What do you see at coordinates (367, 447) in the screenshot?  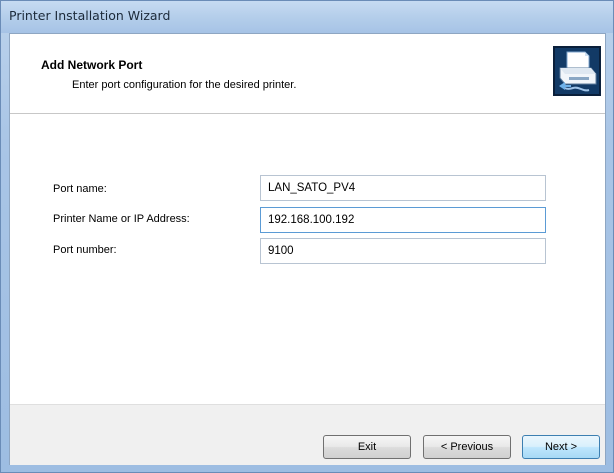 I see `exit-button: Exit` at bounding box center [367, 447].